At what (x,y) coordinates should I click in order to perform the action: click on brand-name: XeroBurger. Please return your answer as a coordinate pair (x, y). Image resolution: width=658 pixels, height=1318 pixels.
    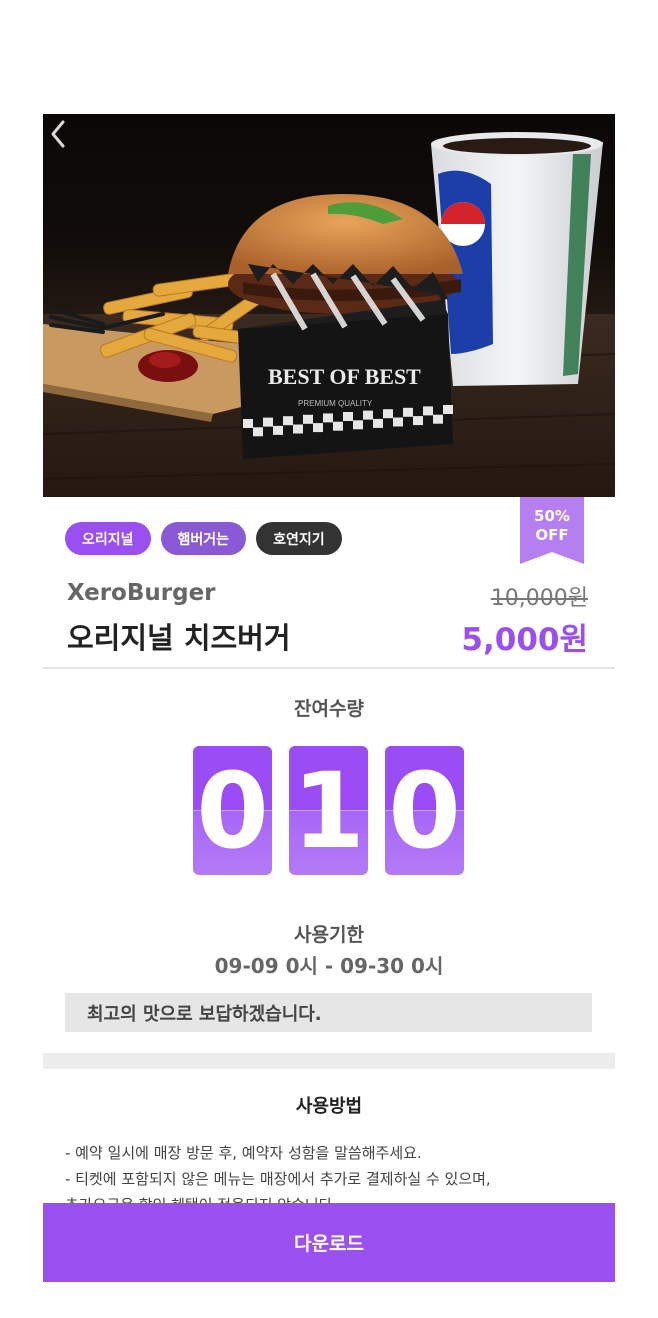
    Looking at the image, I should click on (141, 593).